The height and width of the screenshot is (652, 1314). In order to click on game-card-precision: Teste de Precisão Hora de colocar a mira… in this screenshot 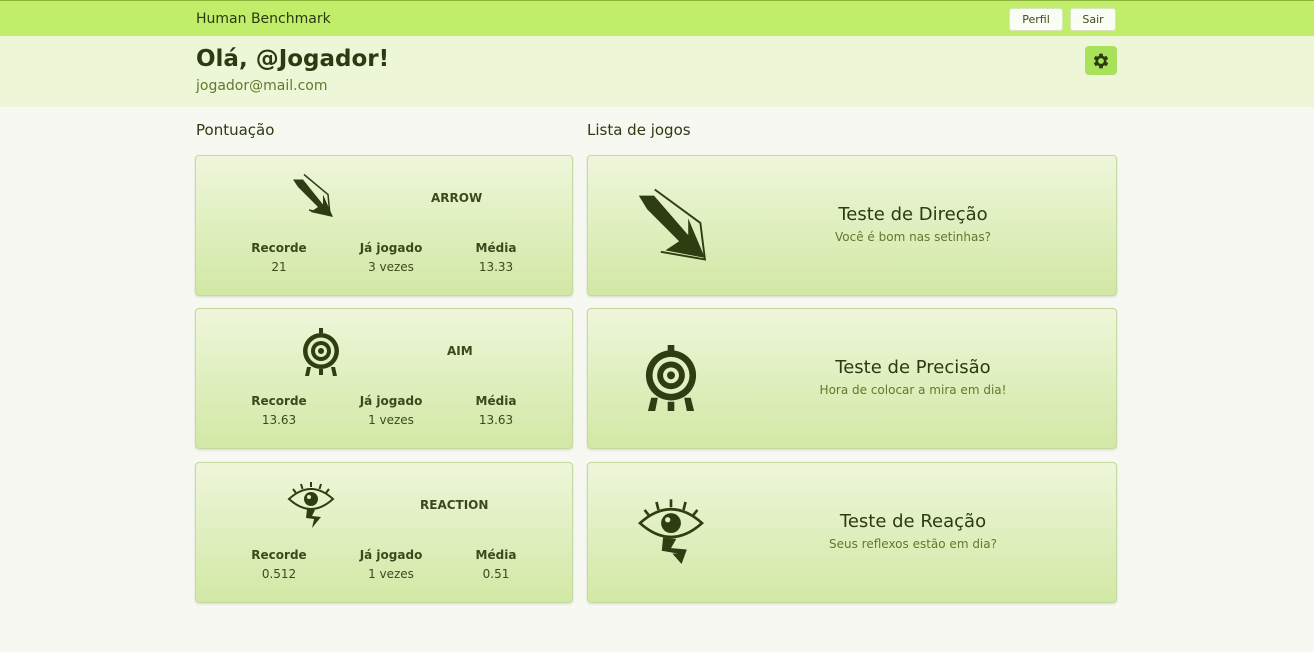, I will do `click(852, 378)`.